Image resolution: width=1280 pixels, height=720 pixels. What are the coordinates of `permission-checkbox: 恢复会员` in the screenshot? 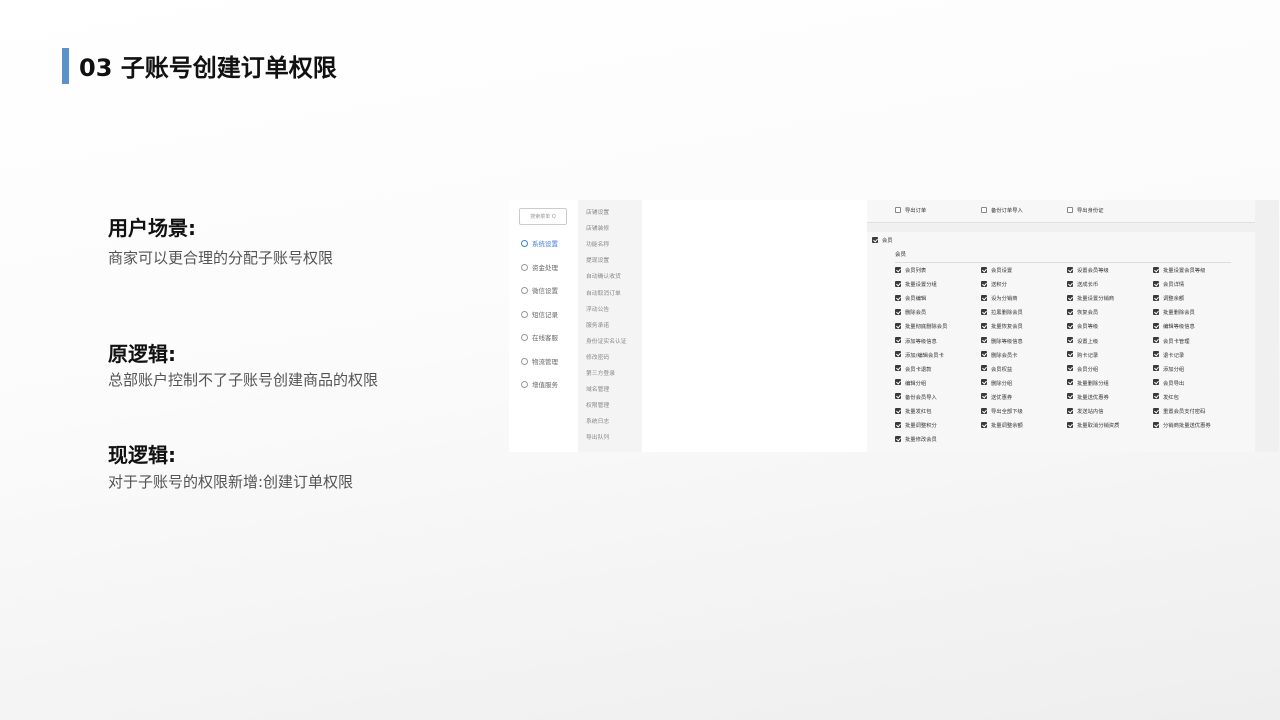 It's located at (1082, 312).